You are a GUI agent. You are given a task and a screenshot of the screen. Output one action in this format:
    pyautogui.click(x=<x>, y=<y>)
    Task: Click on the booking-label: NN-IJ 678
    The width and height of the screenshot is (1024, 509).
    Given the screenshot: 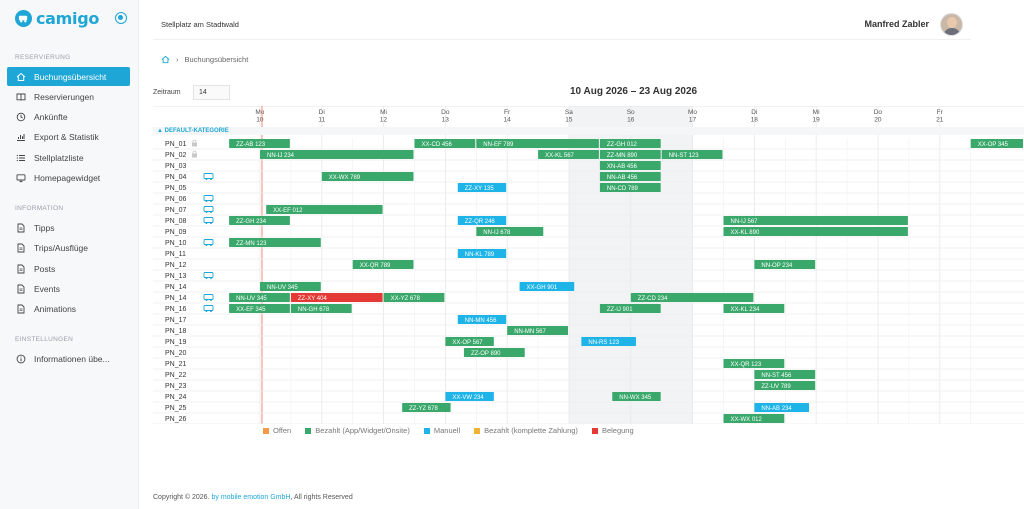 What is the action you would take?
    pyautogui.click(x=497, y=233)
    